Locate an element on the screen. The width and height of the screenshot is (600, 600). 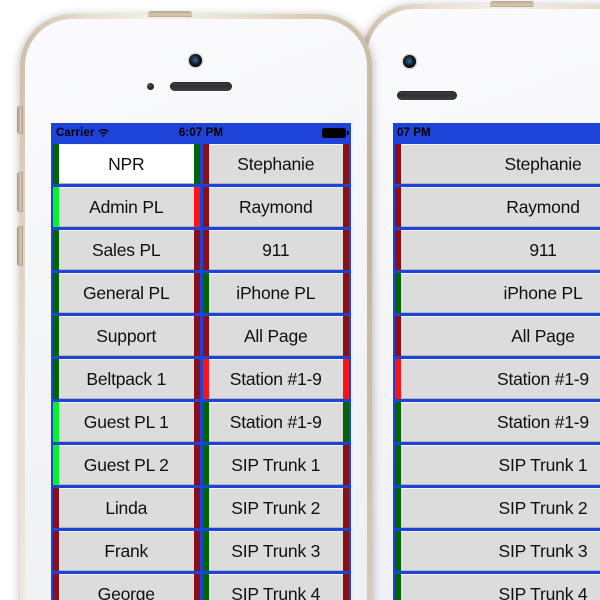
status-bar-carrier-group: Carrier is located at coordinates (83, 133).